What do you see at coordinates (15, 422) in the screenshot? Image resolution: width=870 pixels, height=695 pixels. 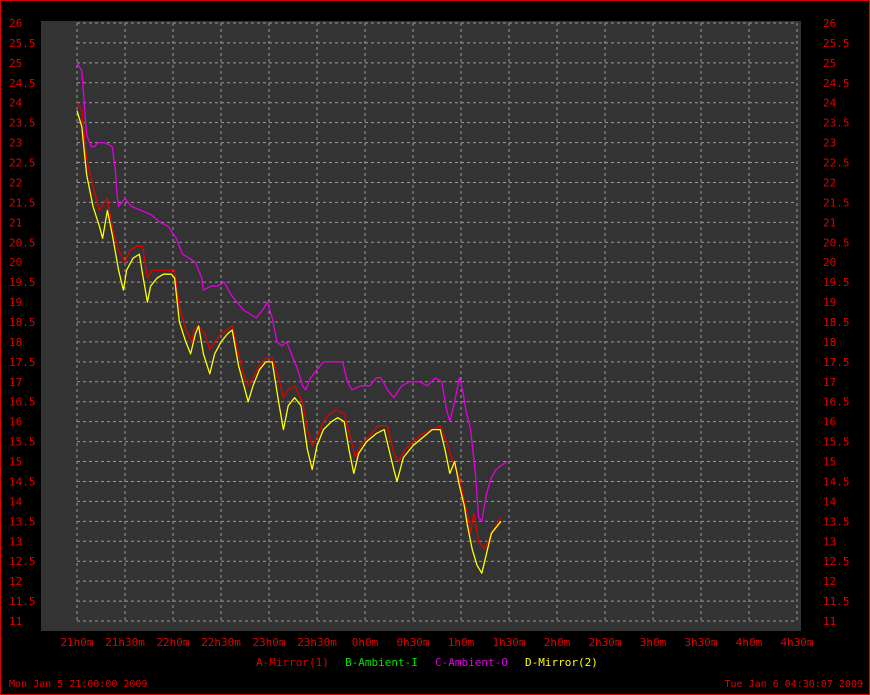 I see `y-tick-label: 16` at bounding box center [15, 422].